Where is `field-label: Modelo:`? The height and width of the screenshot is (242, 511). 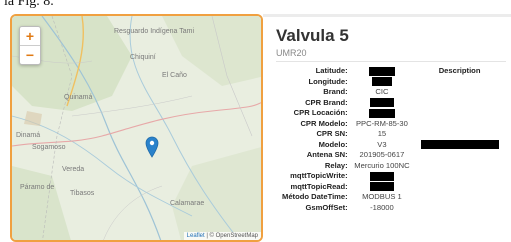
field-label: Modelo: is located at coordinates (333, 144).